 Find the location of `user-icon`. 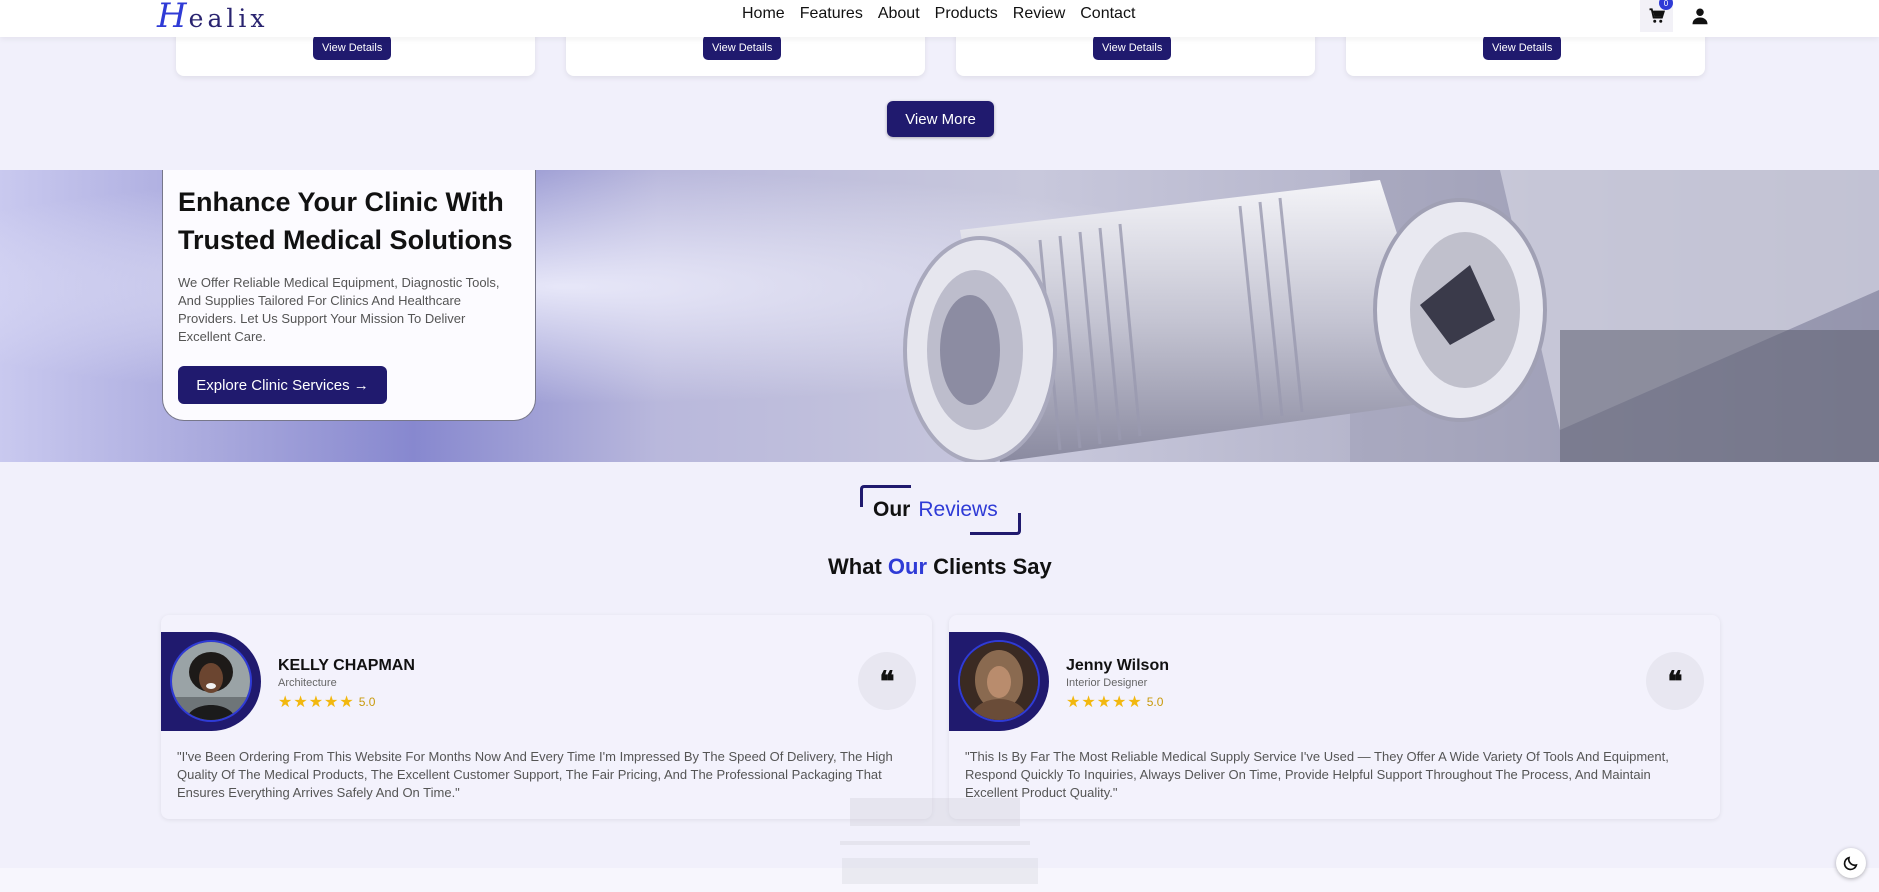

user-icon is located at coordinates (1699, 16).